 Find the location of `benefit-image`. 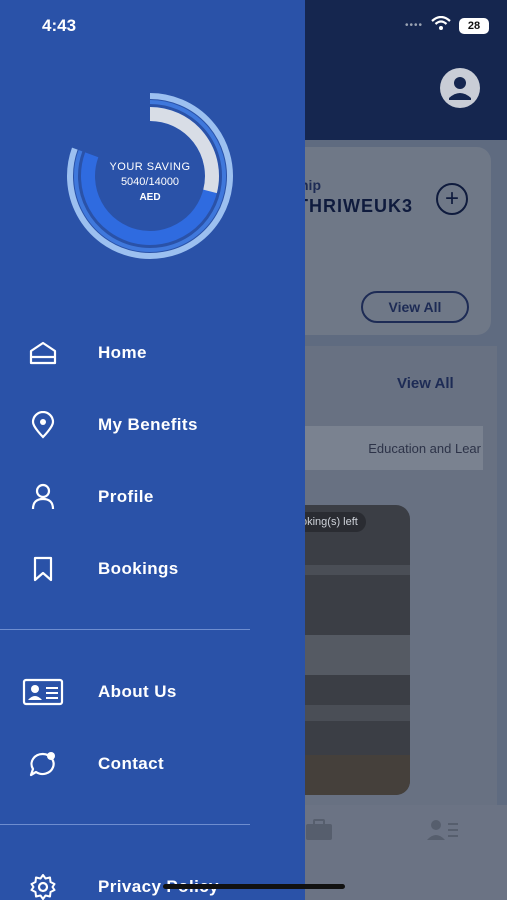

benefit-image is located at coordinates (350, 650).